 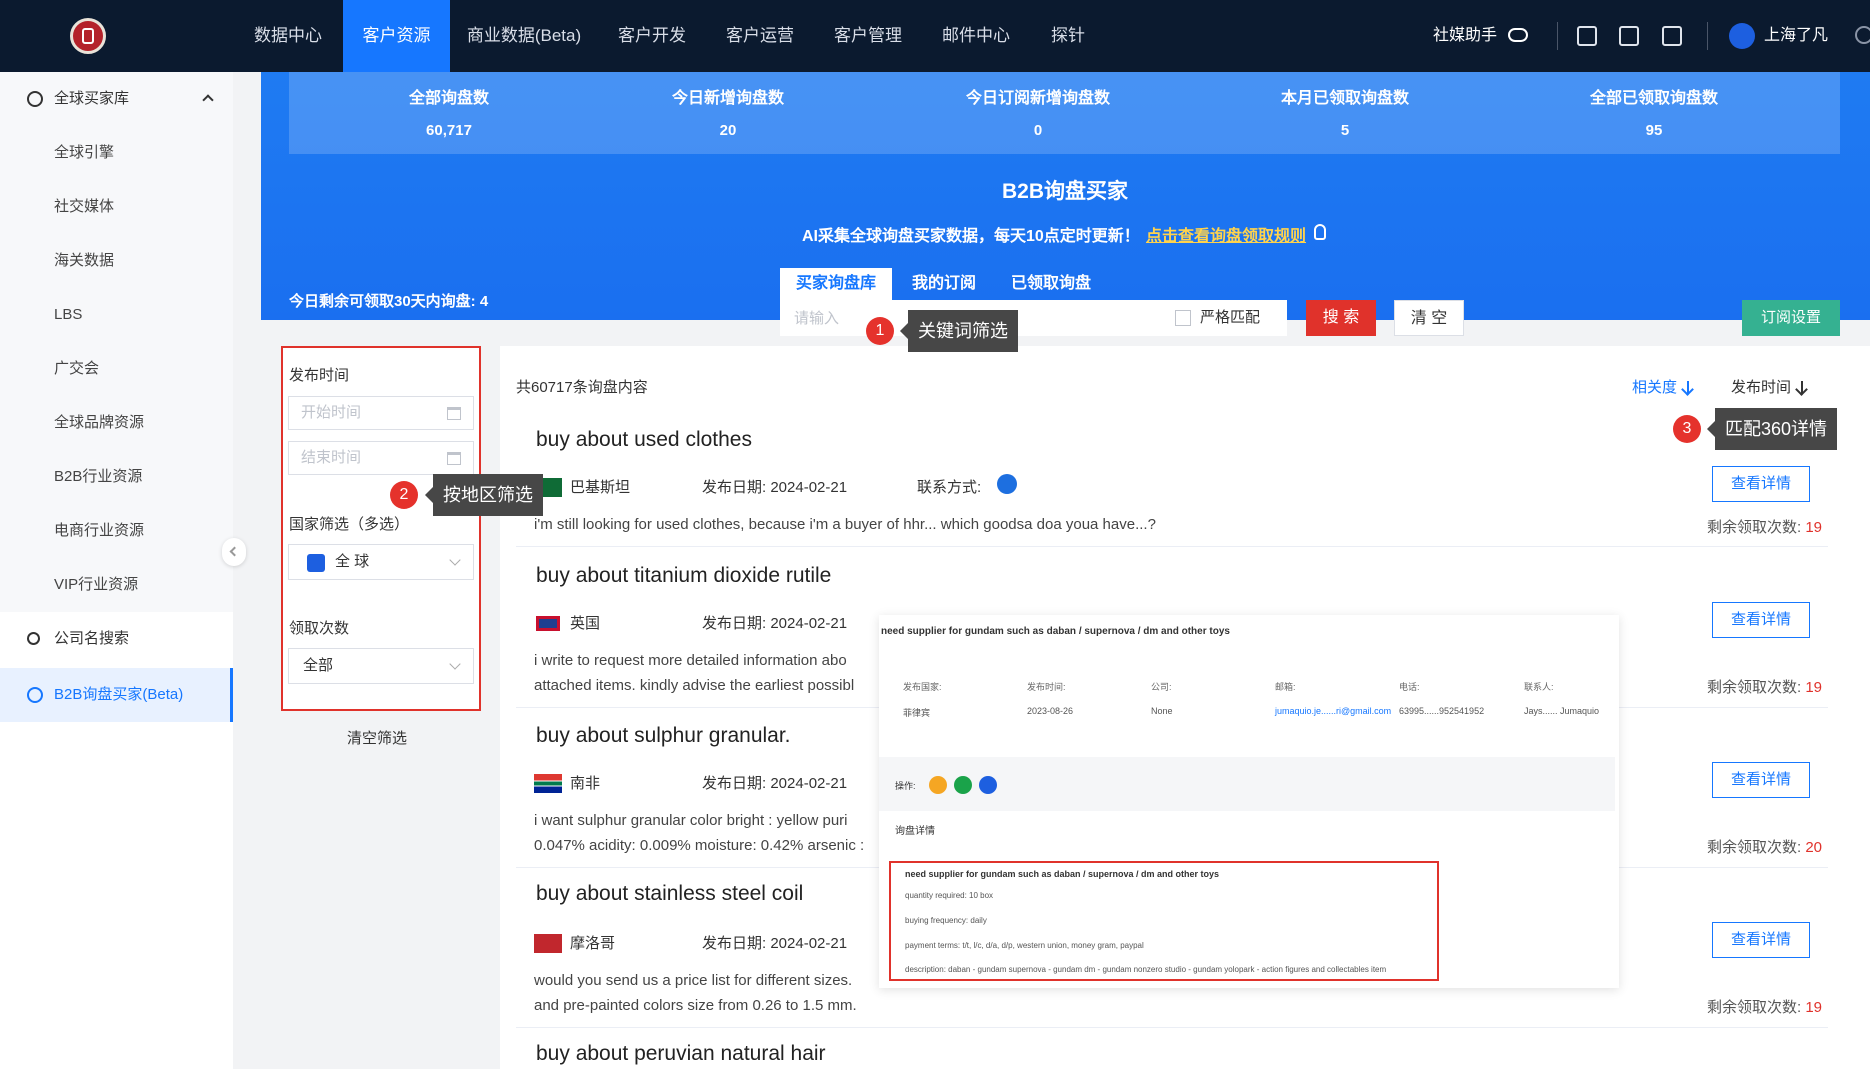 I want to click on search-button: 搜 索, so click(x=1341, y=318).